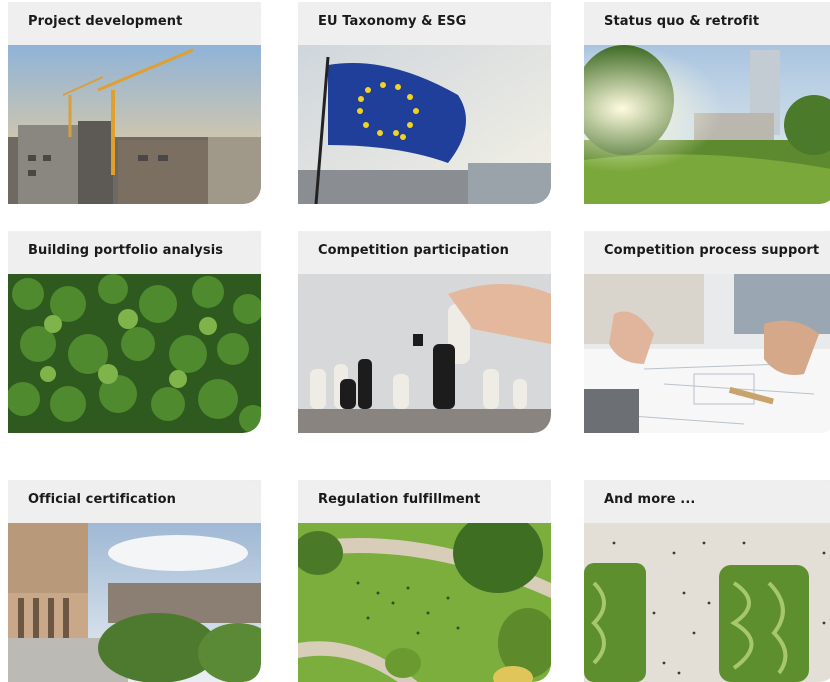 This screenshot has height=682, width=830. What do you see at coordinates (134, 23) in the screenshot?
I see `card-title: Project development` at bounding box center [134, 23].